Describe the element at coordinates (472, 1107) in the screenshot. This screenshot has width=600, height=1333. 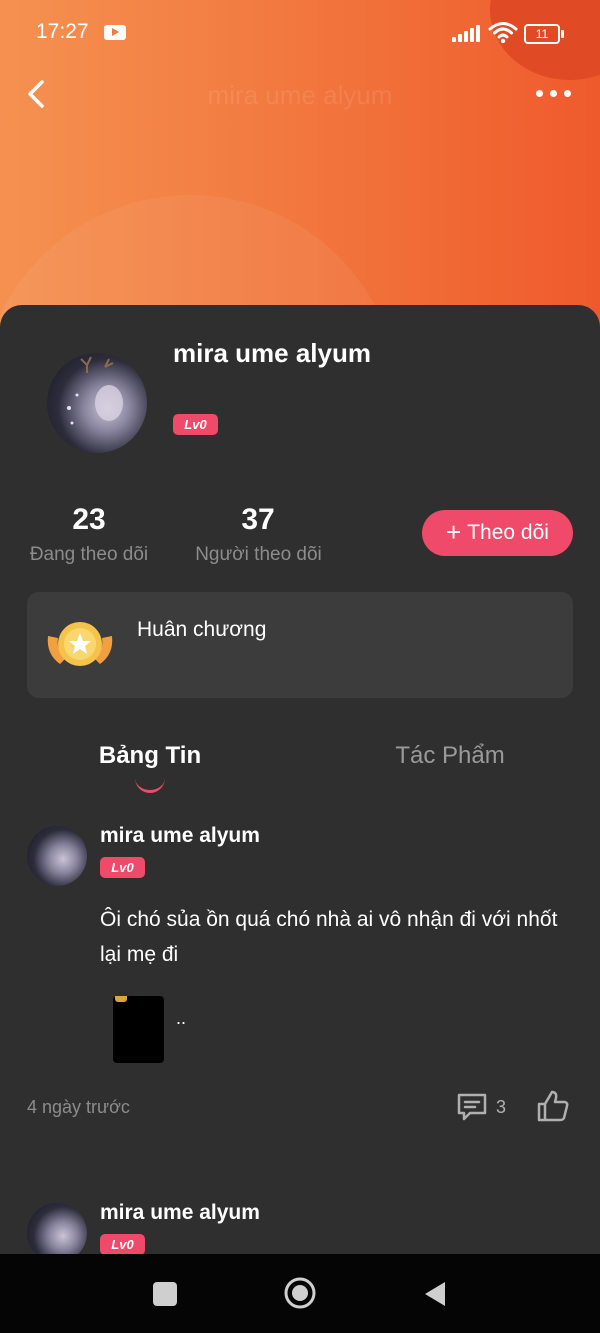
I see `comment-icon` at that location.